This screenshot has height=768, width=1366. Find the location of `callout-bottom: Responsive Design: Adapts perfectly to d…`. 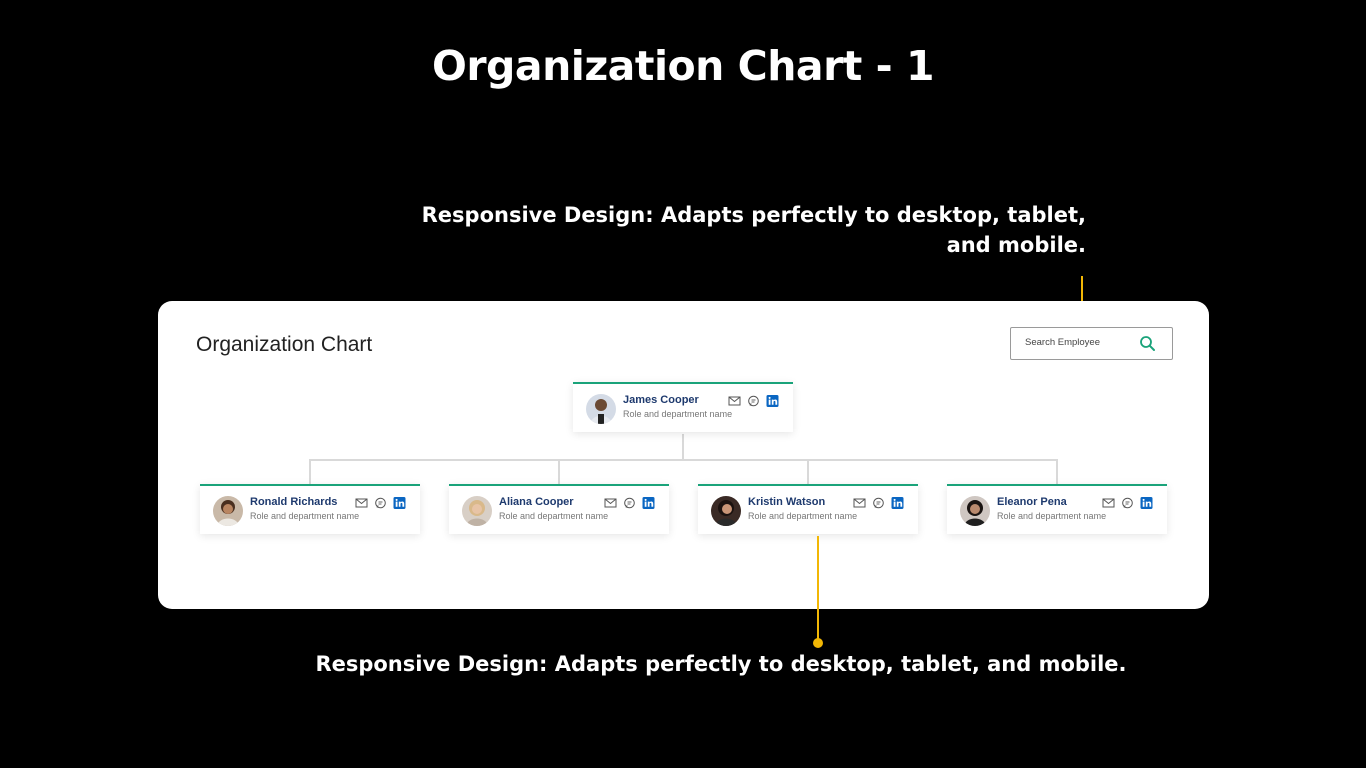

callout-bottom: Responsive Design: Adapts perfectly to d… is located at coordinates (721, 664).